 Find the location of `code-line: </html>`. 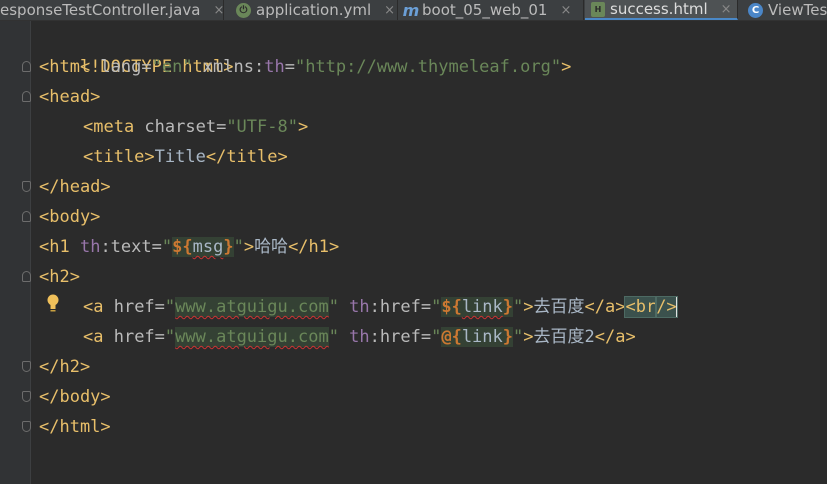

code-line: </html> is located at coordinates (75, 427).